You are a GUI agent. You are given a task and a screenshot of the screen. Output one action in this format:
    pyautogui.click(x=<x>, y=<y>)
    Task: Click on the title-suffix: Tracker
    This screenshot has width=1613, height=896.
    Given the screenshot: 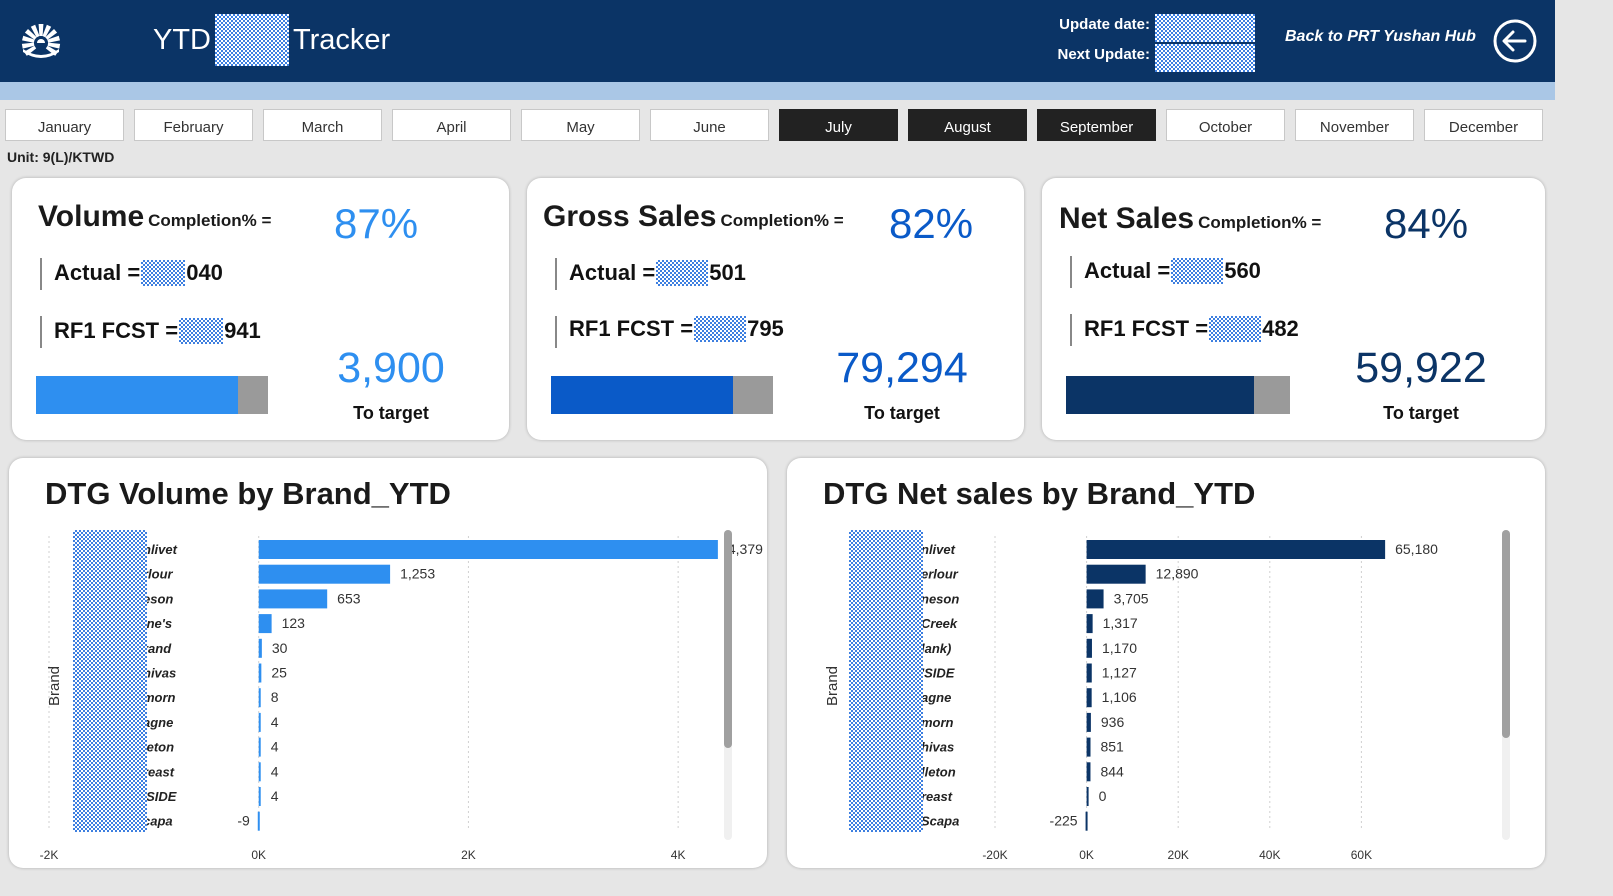 What is the action you would take?
    pyautogui.click(x=342, y=39)
    